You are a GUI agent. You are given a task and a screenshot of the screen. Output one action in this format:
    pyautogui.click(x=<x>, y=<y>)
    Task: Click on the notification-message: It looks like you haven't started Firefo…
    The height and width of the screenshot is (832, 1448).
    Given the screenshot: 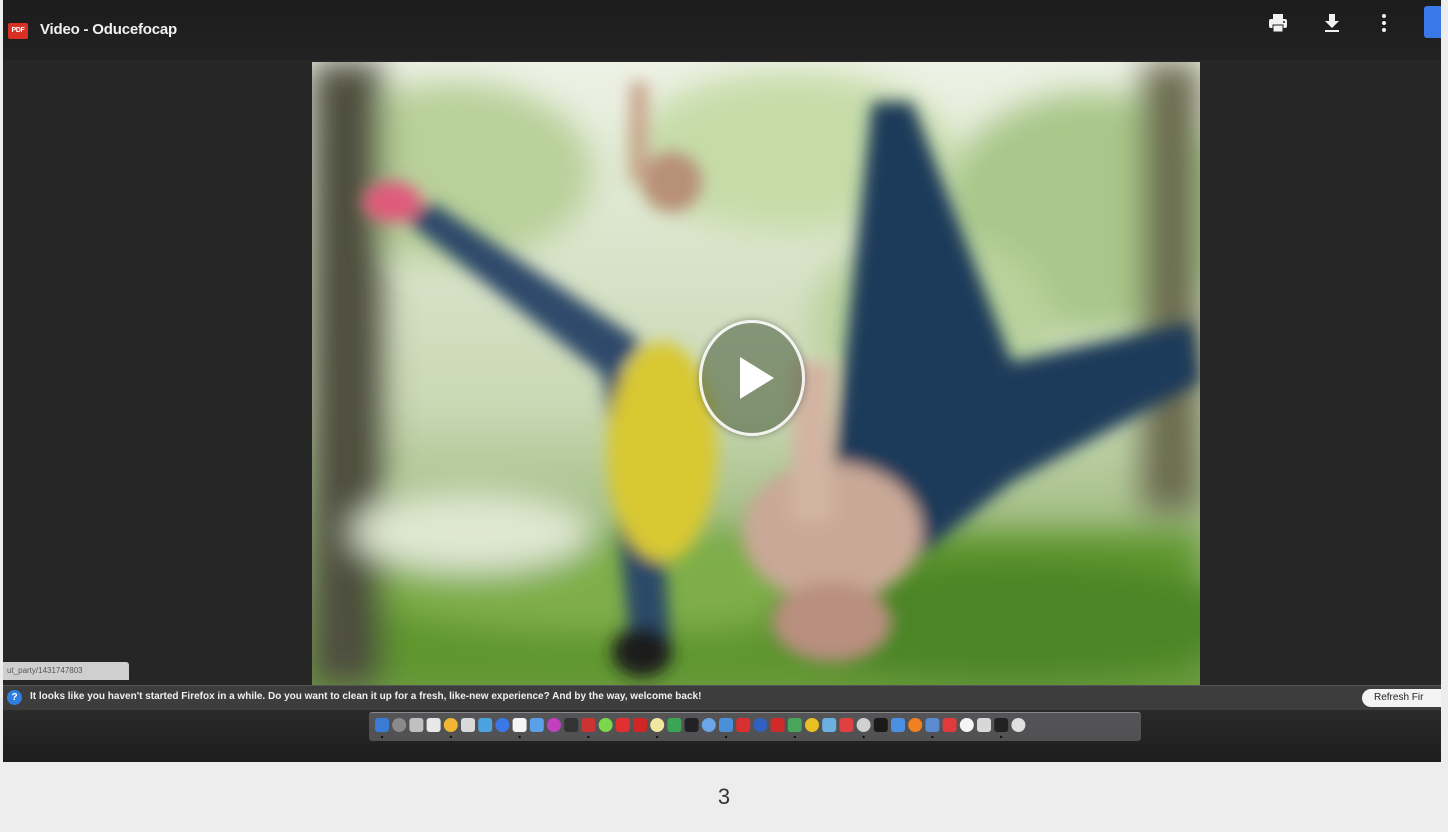 What is the action you would take?
    pyautogui.click(x=366, y=696)
    